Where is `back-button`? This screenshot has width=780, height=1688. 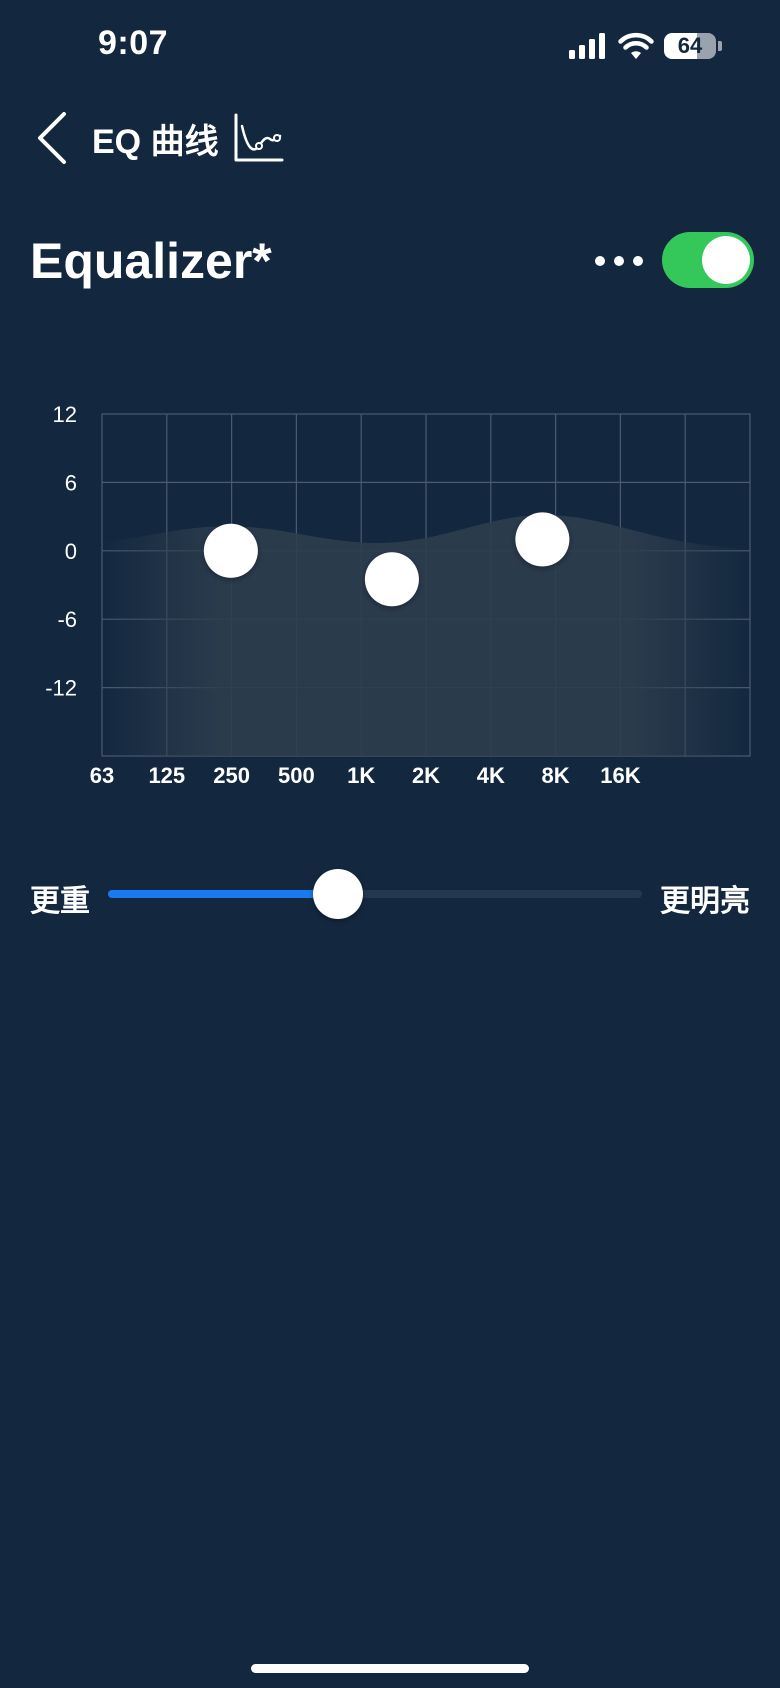 back-button is located at coordinates (54, 138).